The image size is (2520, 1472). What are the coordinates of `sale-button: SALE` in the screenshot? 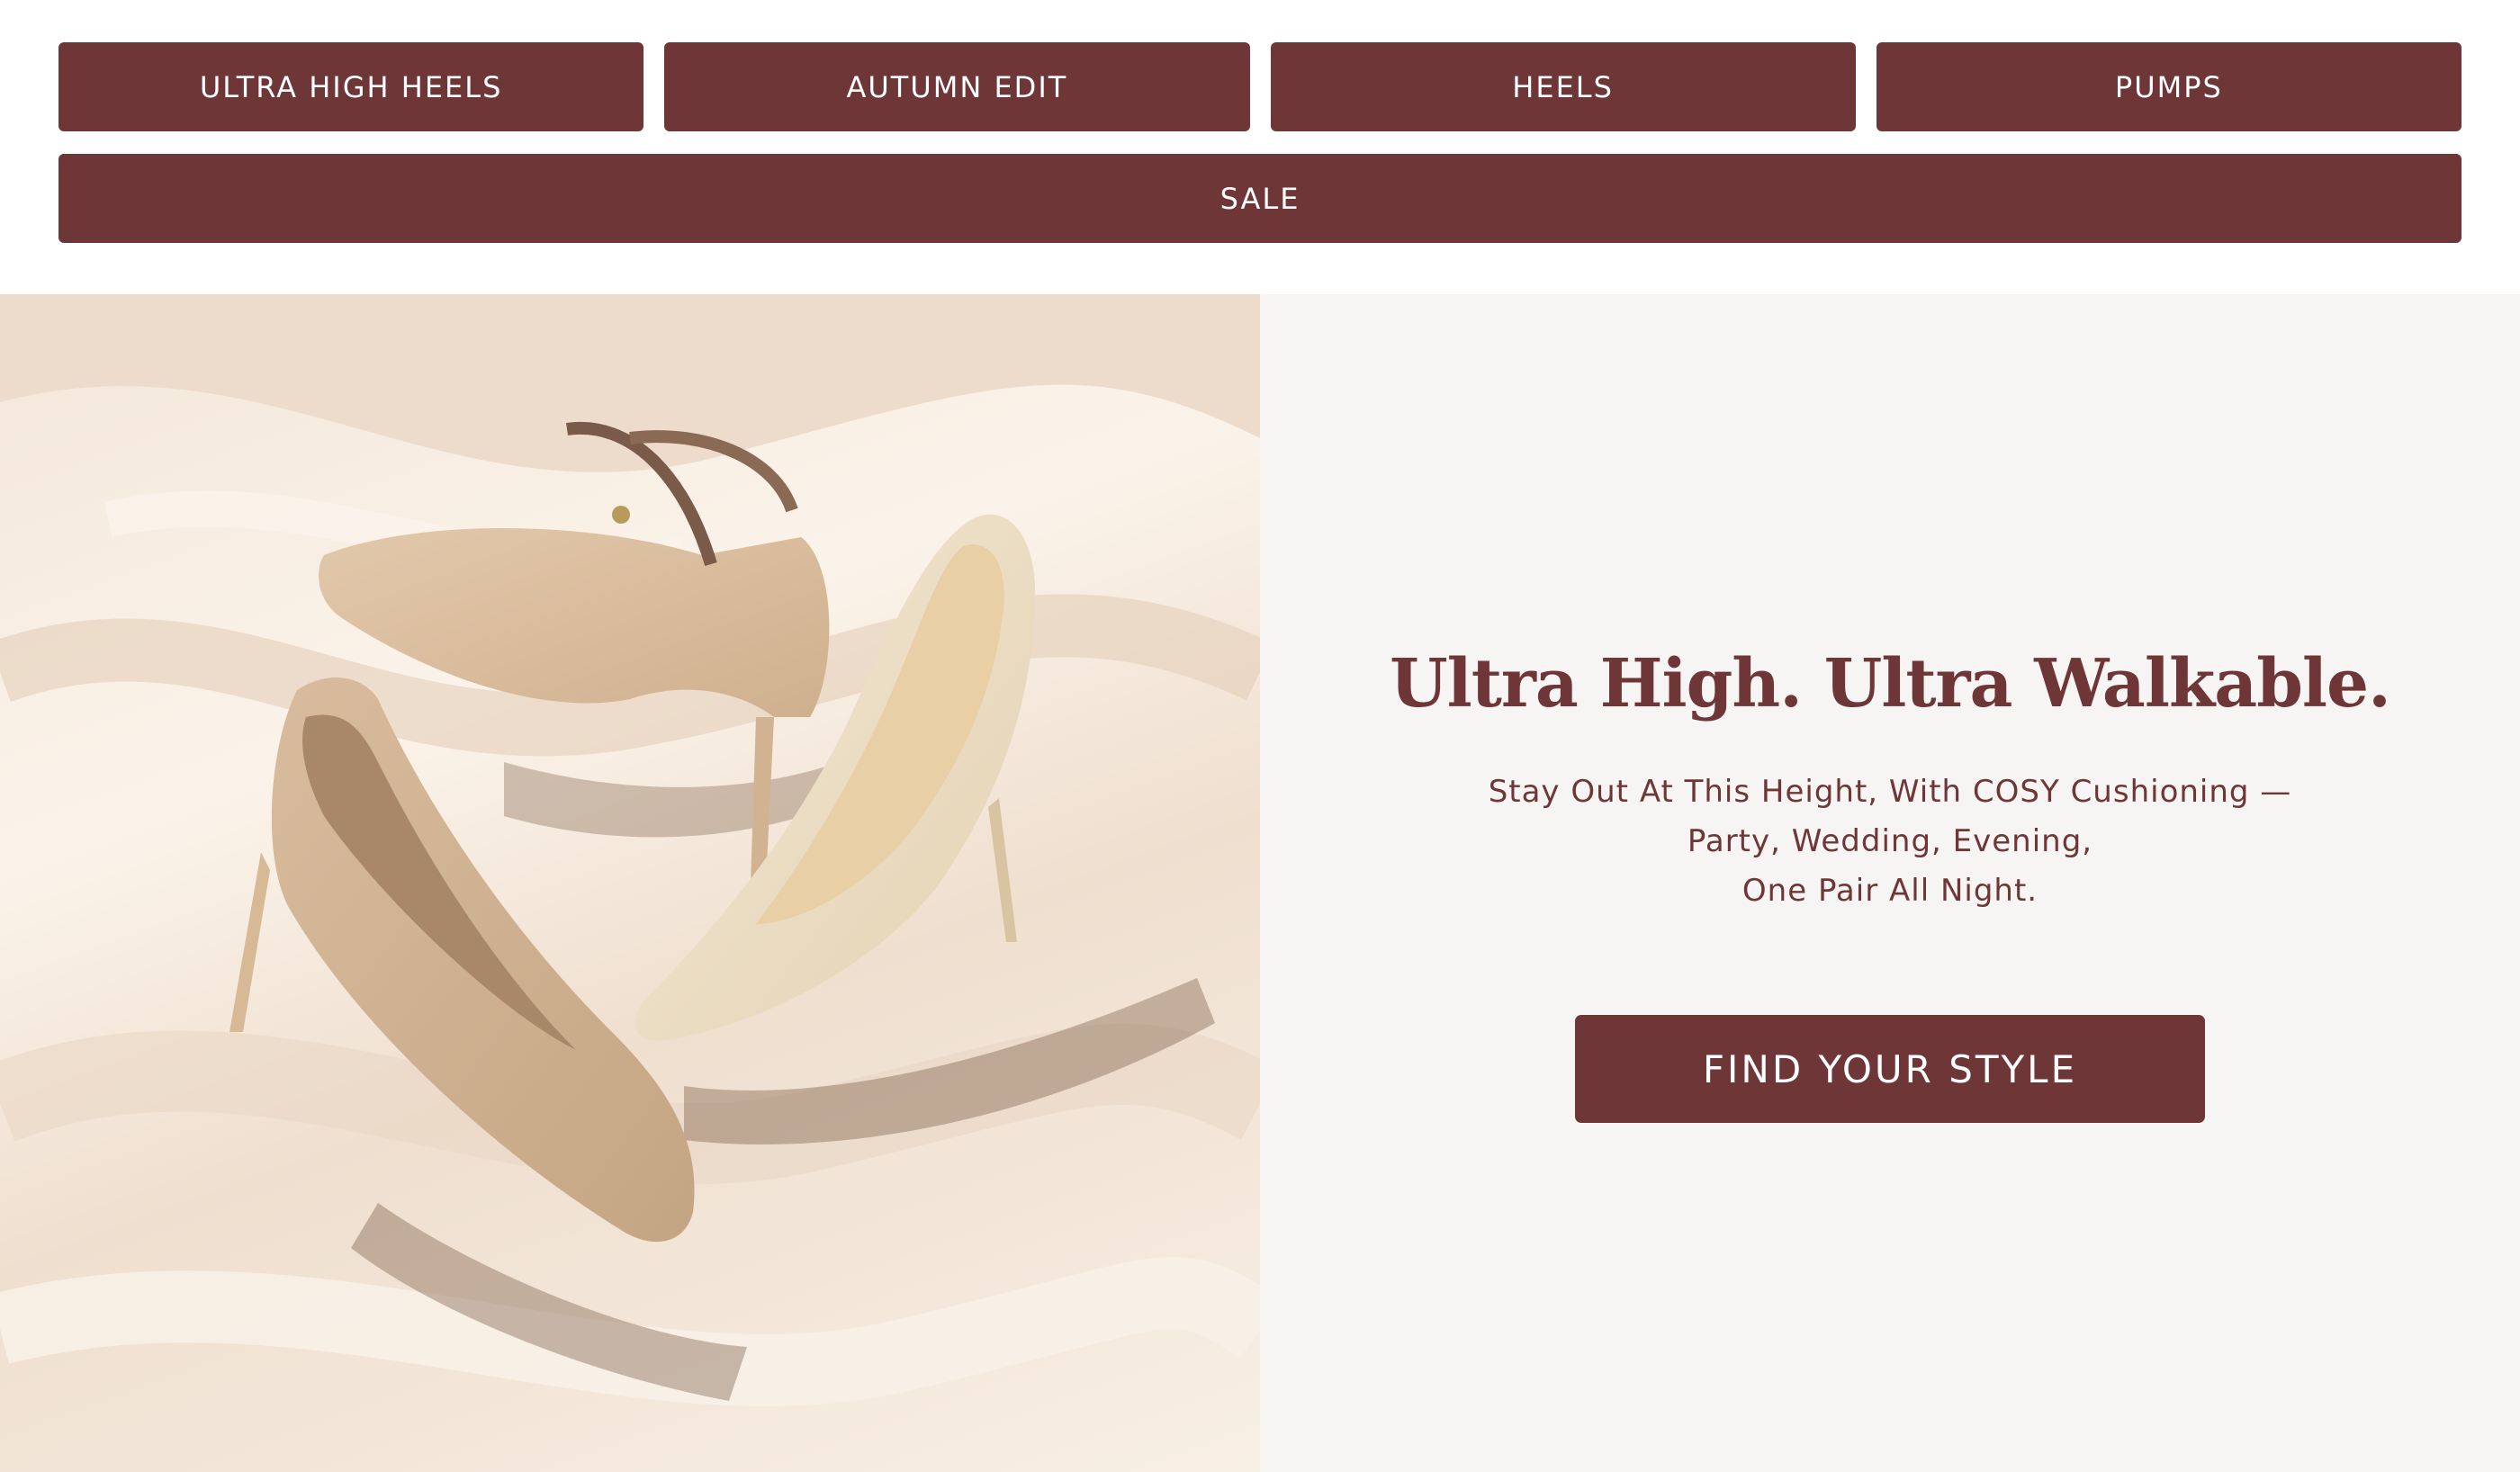 It's located at (1260, 199).